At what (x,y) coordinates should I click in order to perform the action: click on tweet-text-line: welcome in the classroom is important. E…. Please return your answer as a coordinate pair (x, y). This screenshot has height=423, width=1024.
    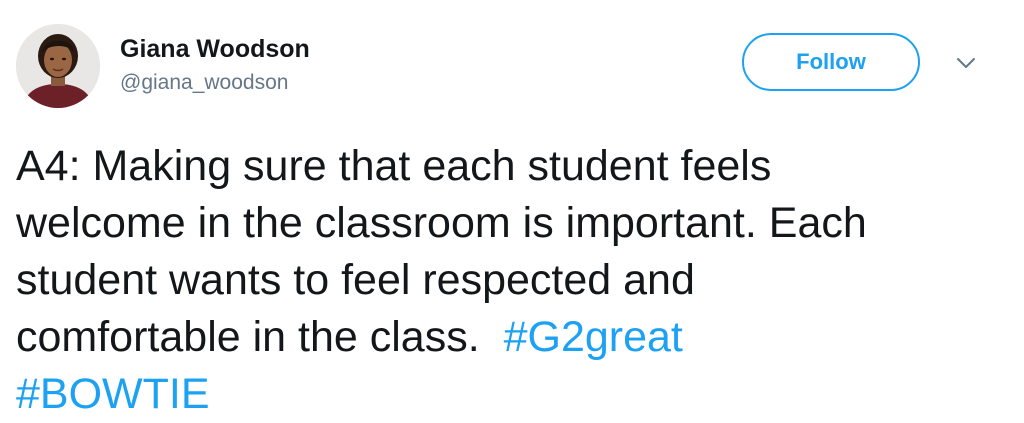
    Looking at the image, I should click on (441, 223).